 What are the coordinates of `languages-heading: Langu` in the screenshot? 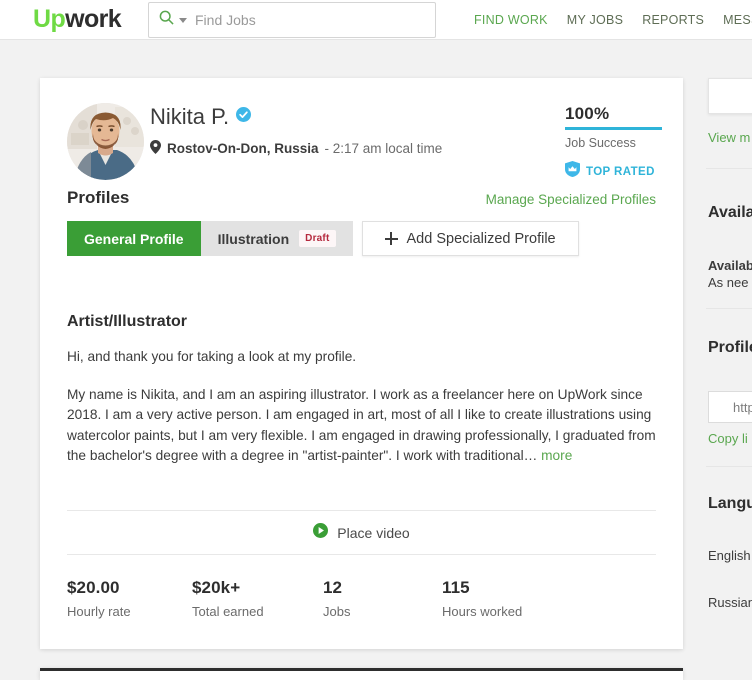 It's located at (730, 503).